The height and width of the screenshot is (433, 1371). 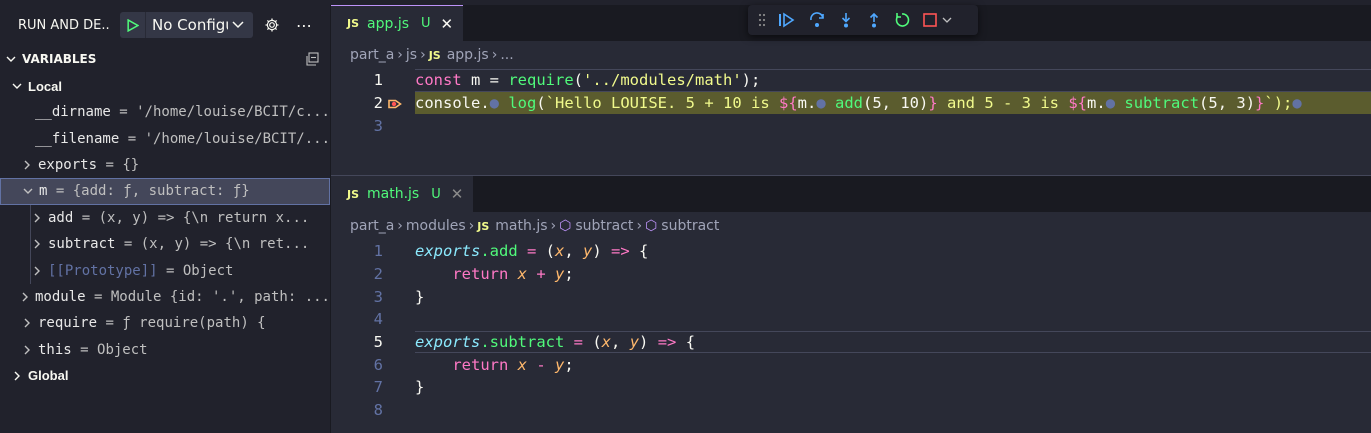 What do you see at coordinates (133, 25) in the screenshot?
I see `start-debugging-icon` at bounding box center [133, 25].